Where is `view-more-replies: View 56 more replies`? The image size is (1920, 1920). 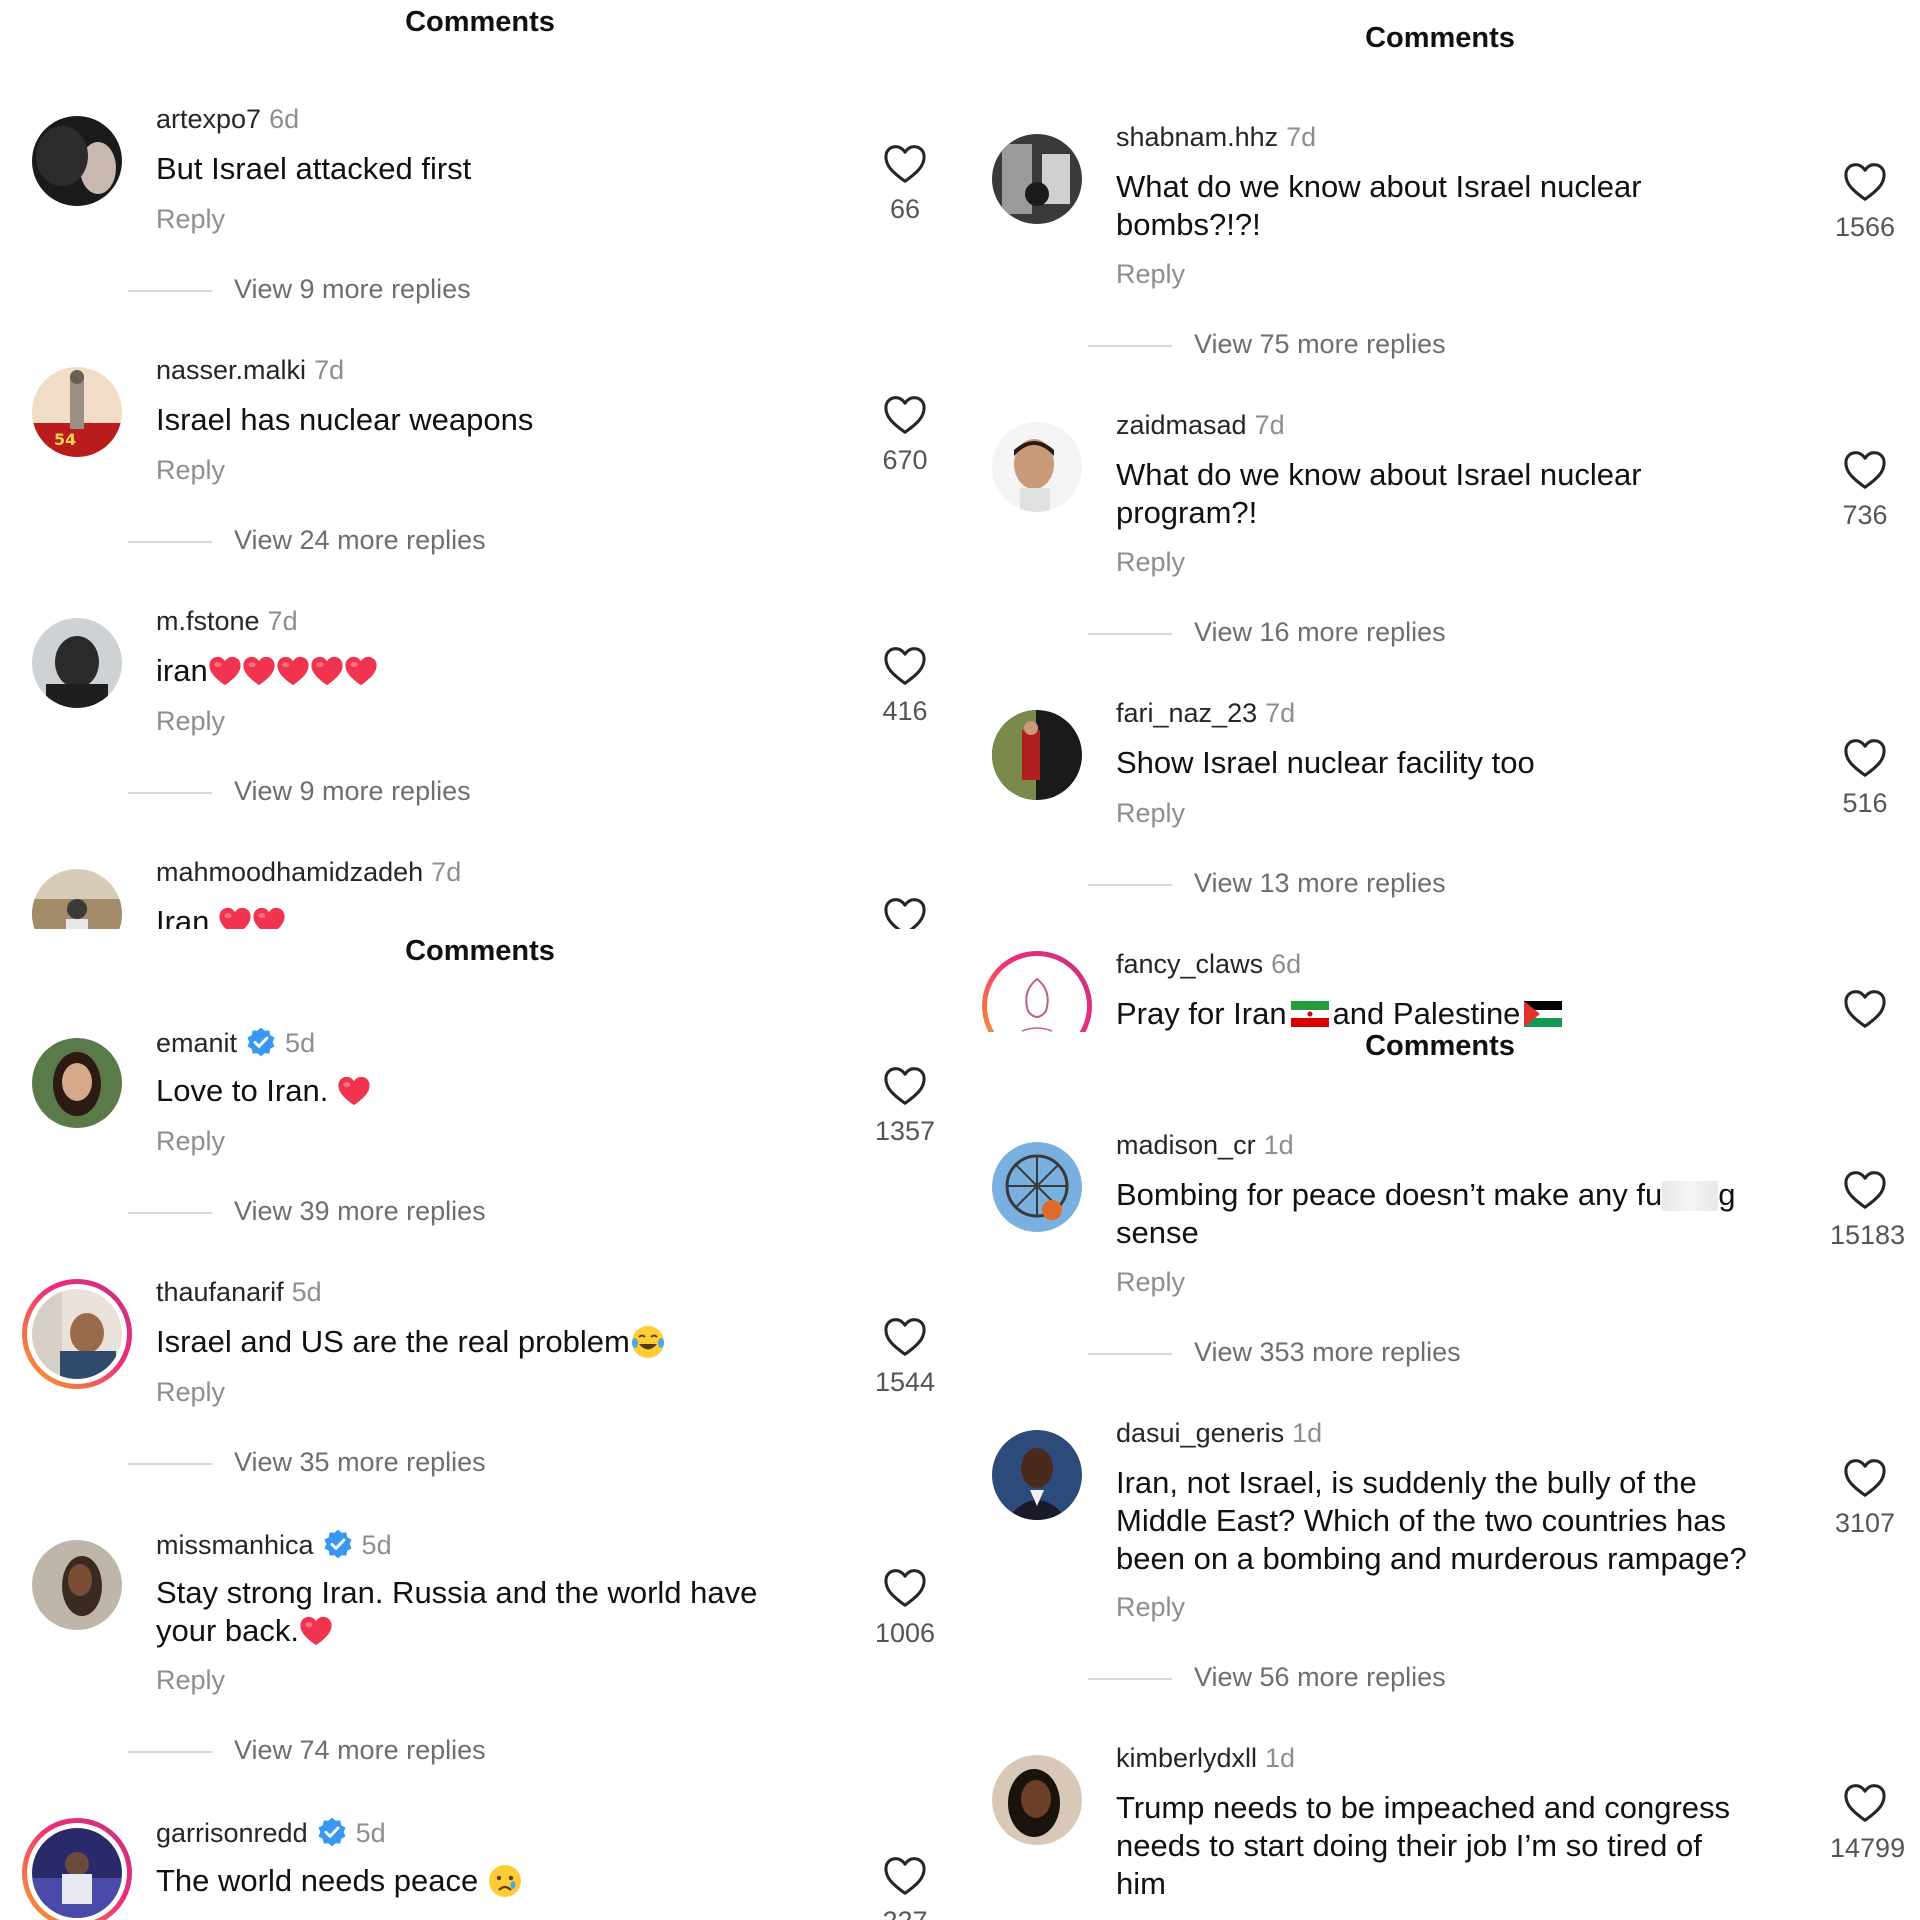
view-more-replies: View 56 more replies is located at coordinates (1267, 1677).